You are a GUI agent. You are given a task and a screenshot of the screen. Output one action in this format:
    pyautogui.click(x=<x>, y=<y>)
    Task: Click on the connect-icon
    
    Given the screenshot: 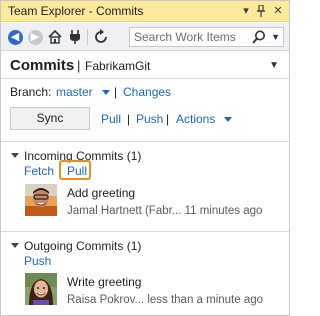 What is the action you would take?
    pyautogui.click(x=75, y=37)
    